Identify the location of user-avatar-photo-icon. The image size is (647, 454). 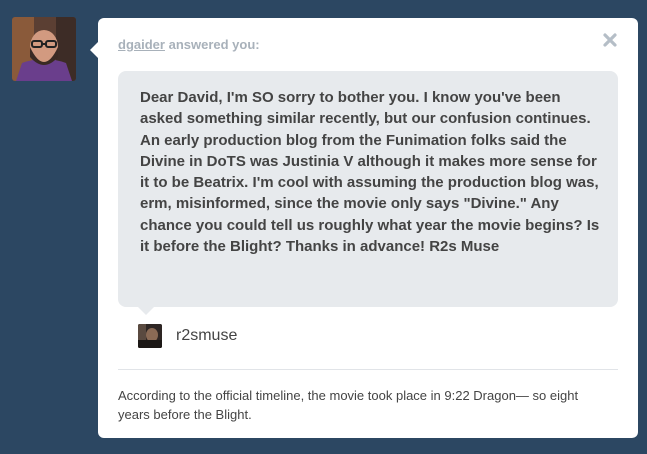
(44, 49).